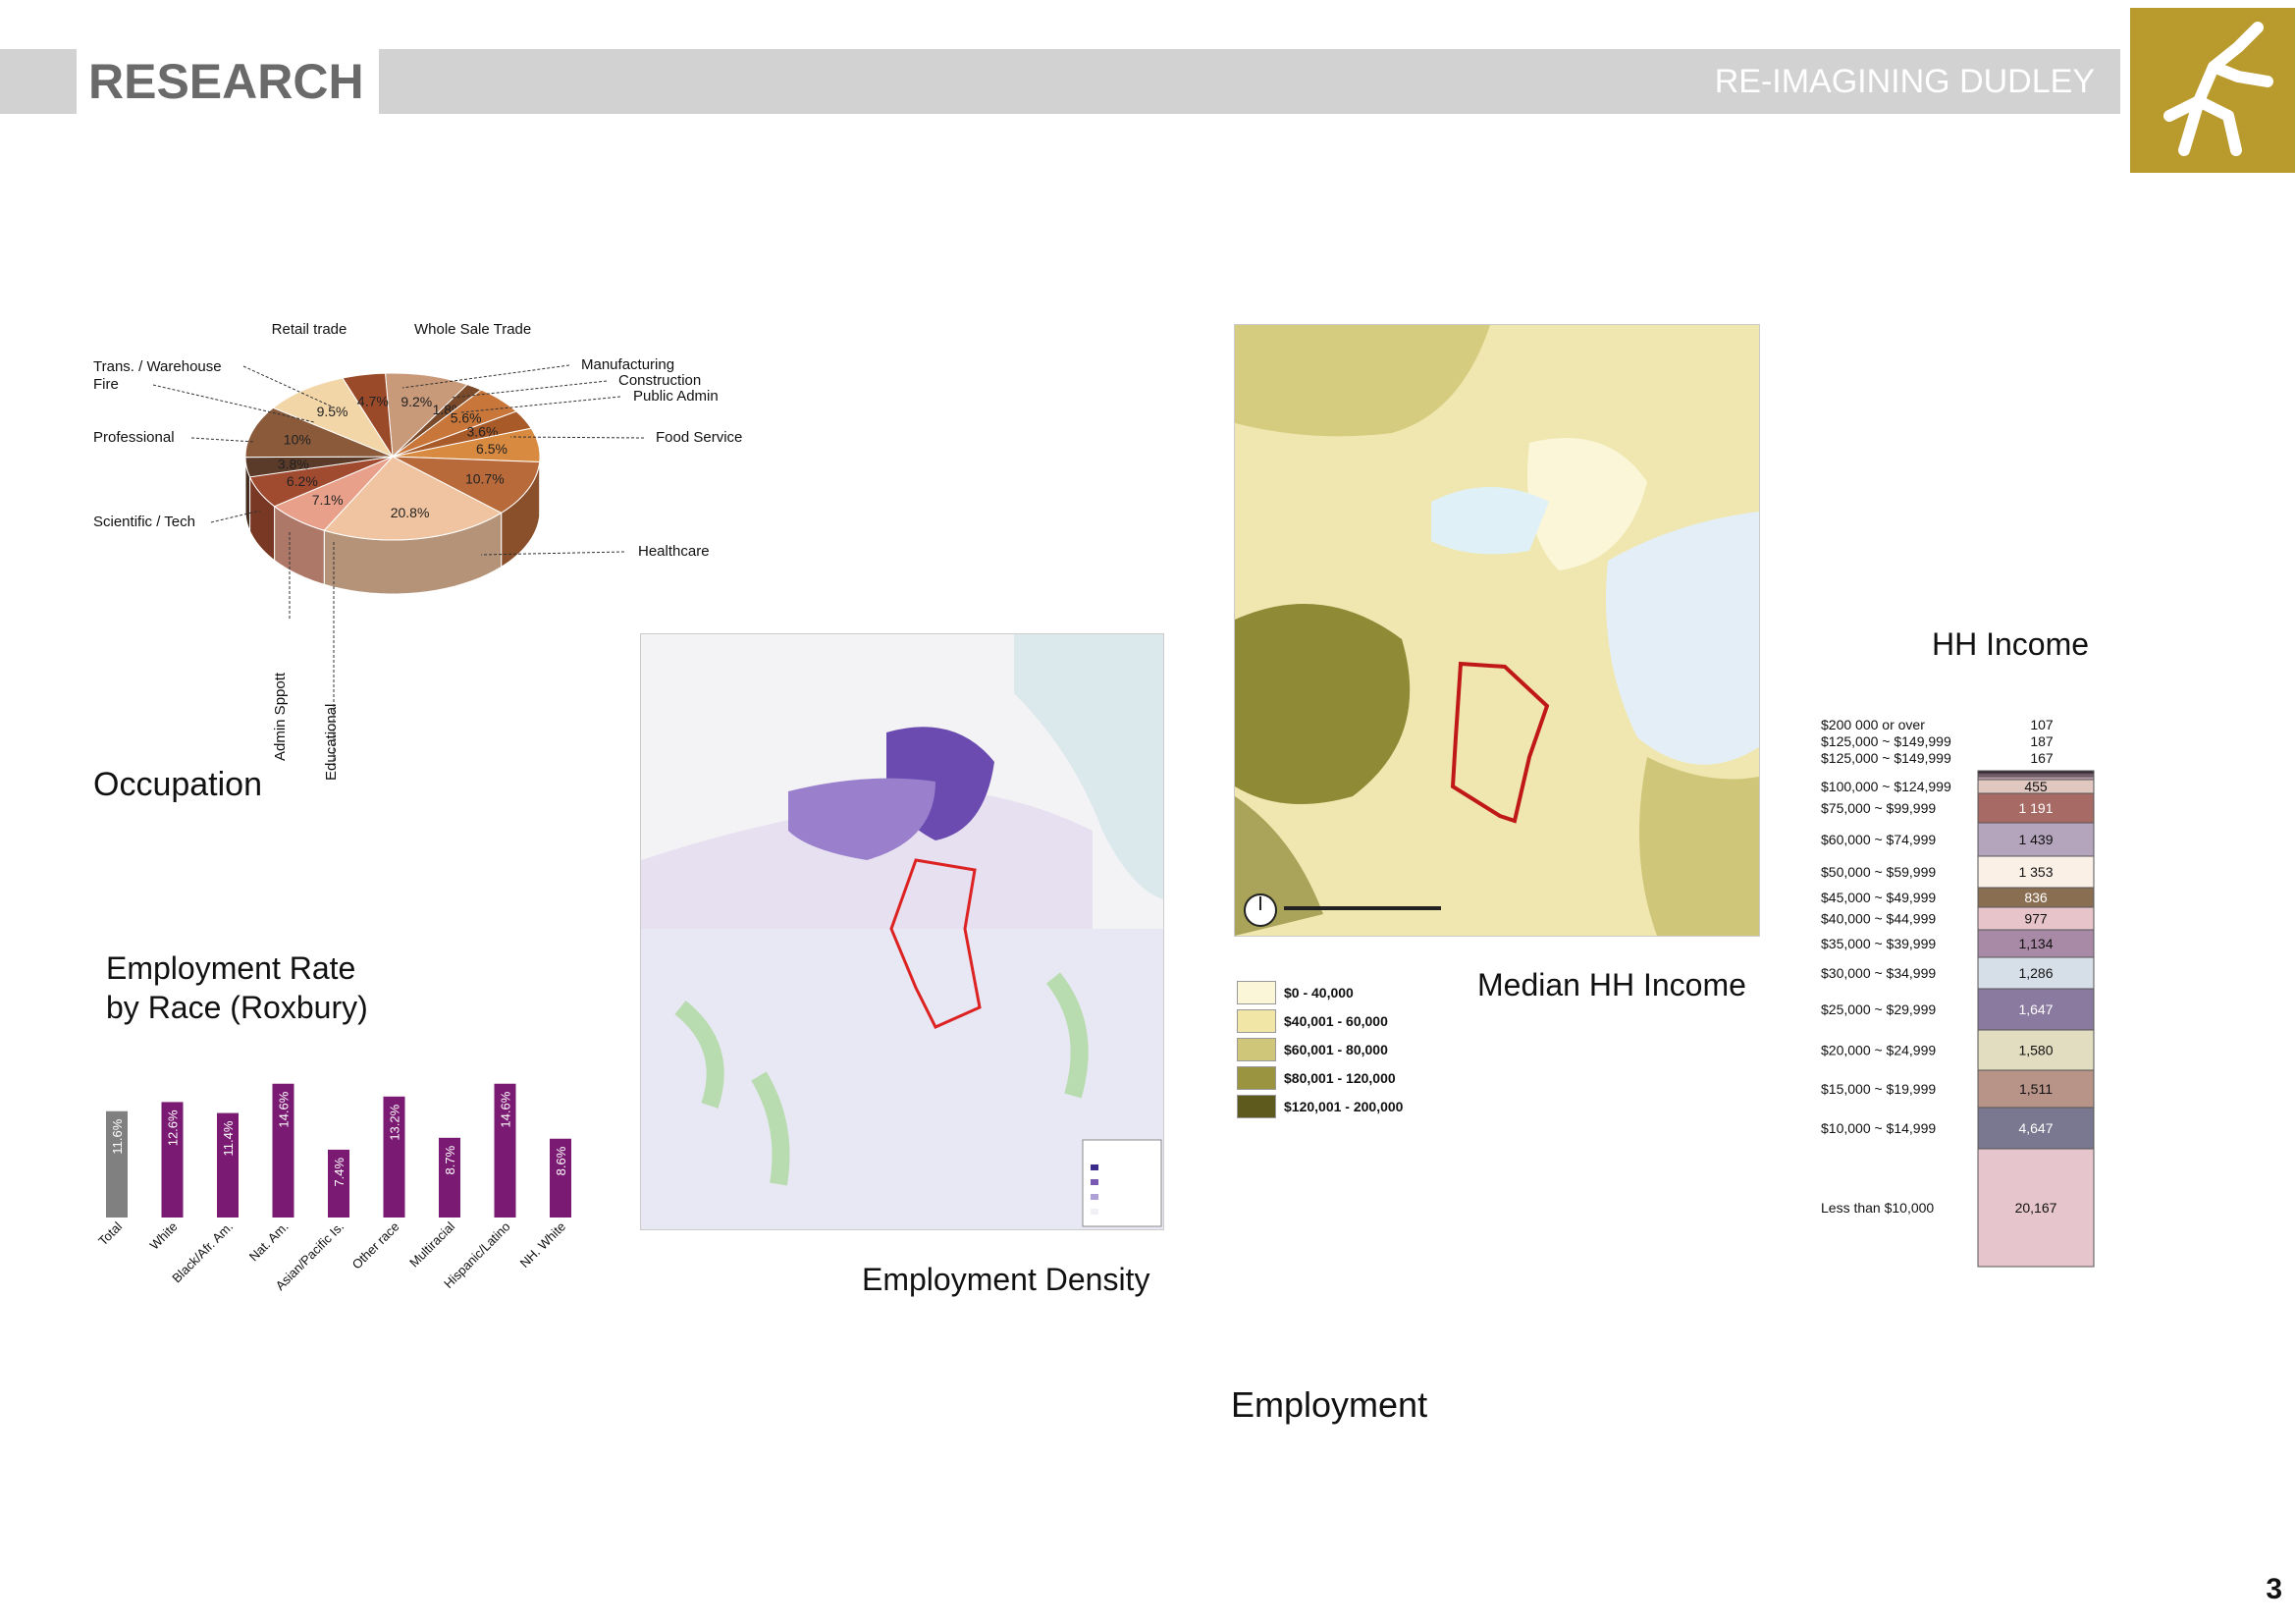  I want to click on pie-value-label: 3.8%, so click(294, 463).